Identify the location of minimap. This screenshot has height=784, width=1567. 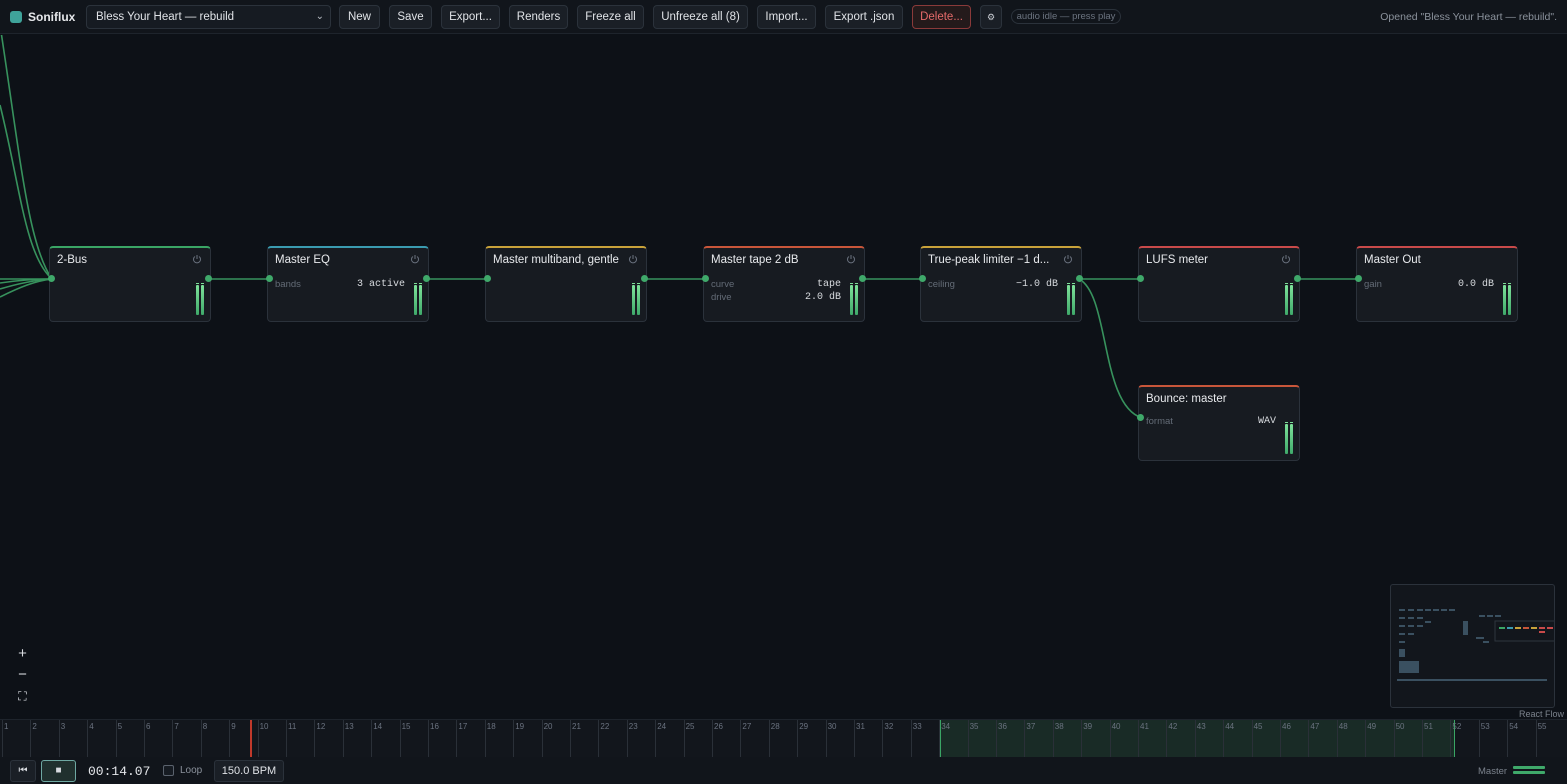
(1472, 646).